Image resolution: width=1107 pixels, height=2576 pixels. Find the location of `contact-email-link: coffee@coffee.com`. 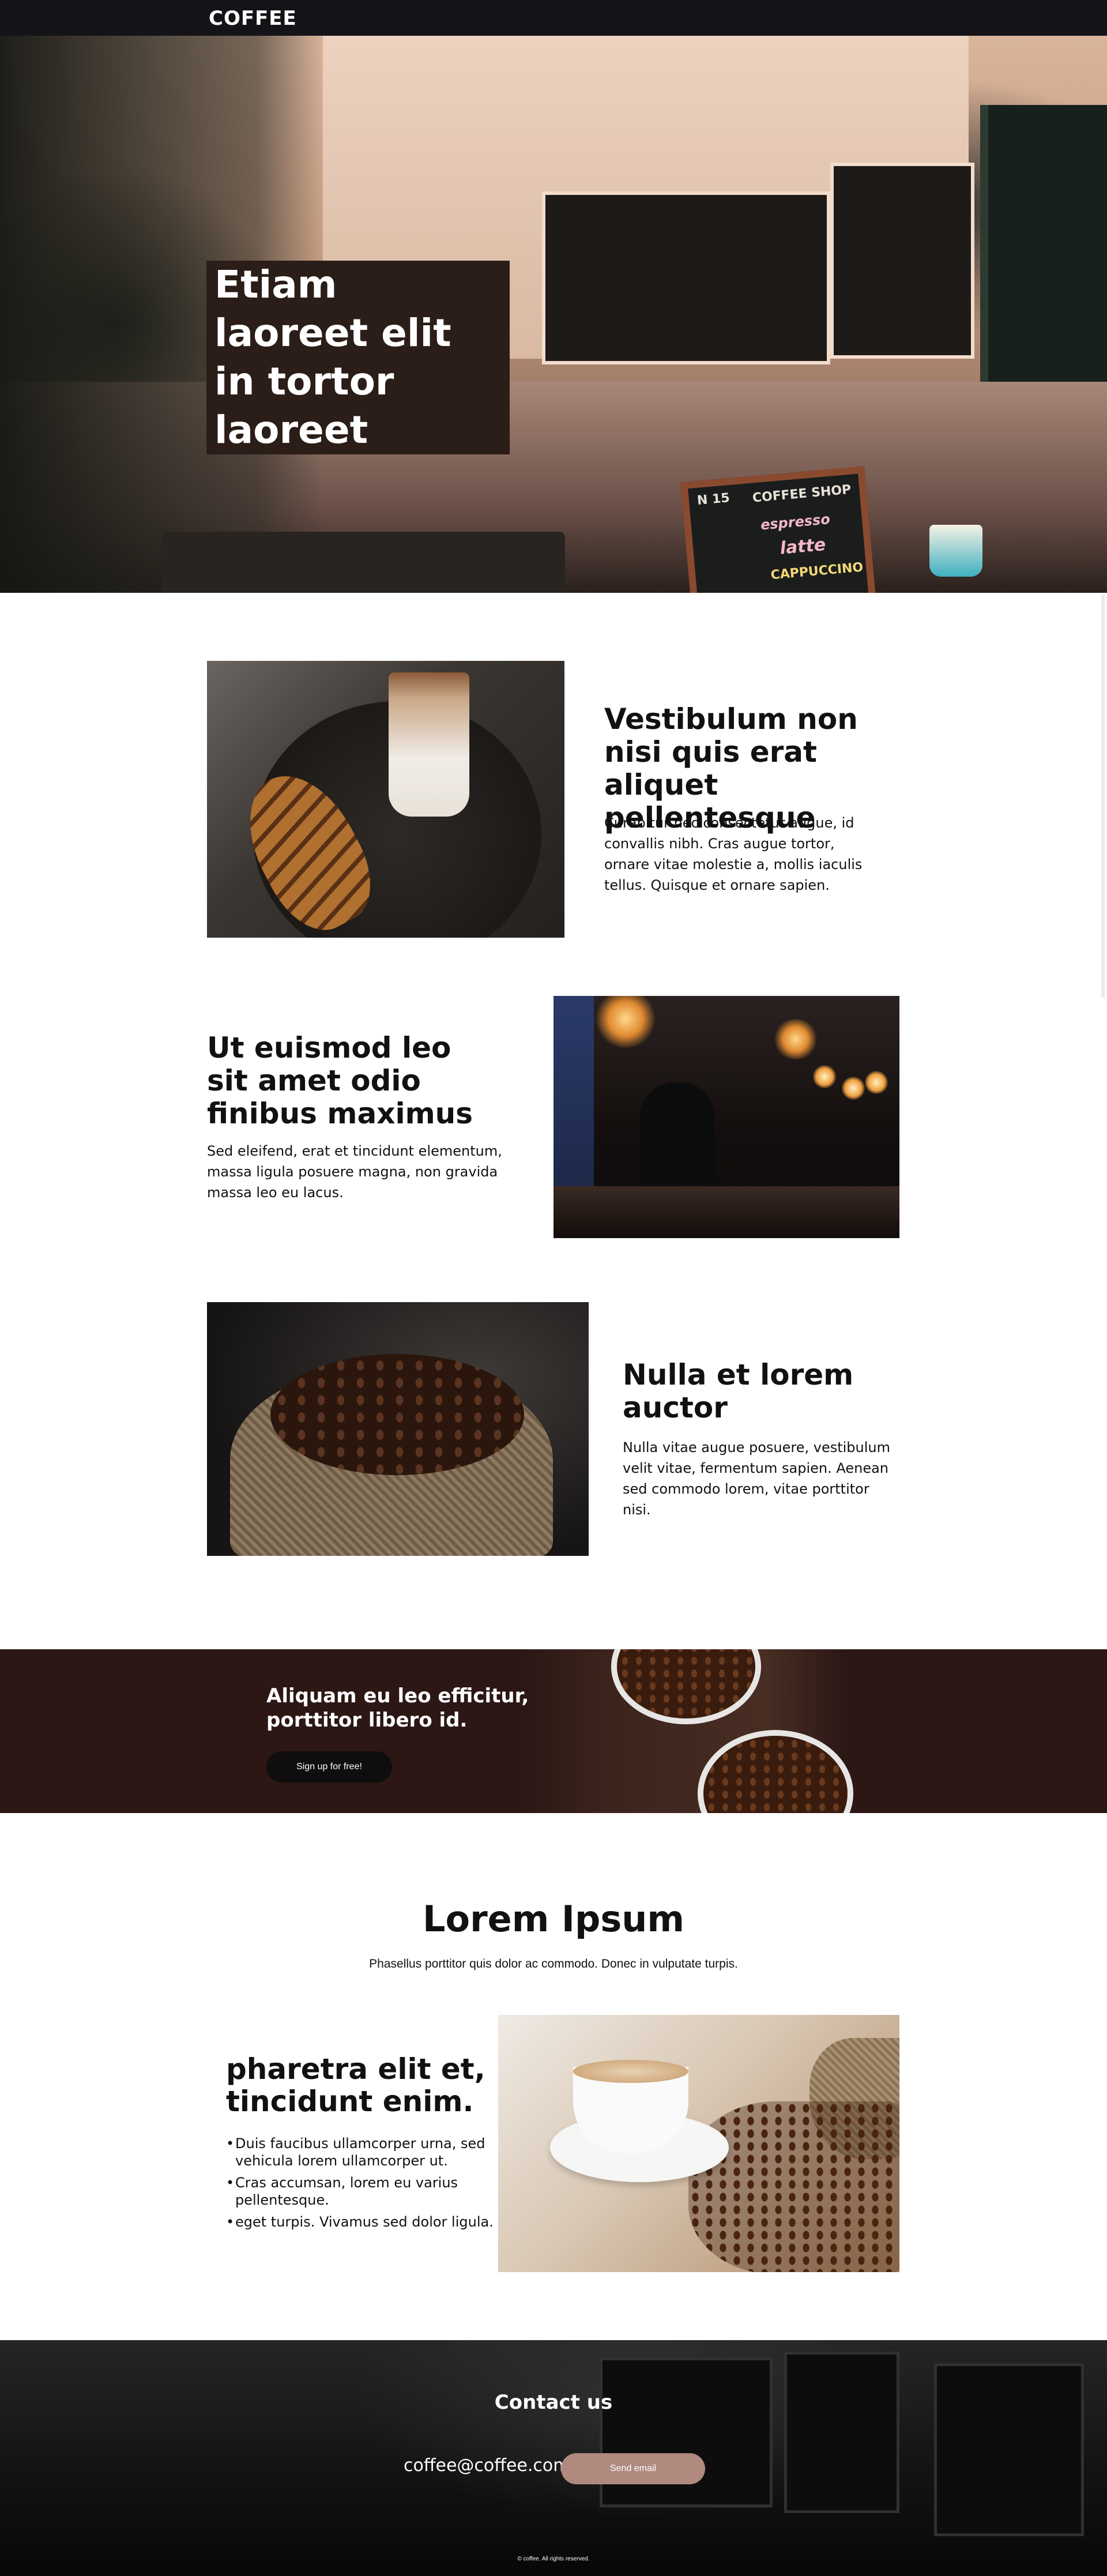

contact-email-link: coffee@coffee.com is located at coordinates (487, 2465).